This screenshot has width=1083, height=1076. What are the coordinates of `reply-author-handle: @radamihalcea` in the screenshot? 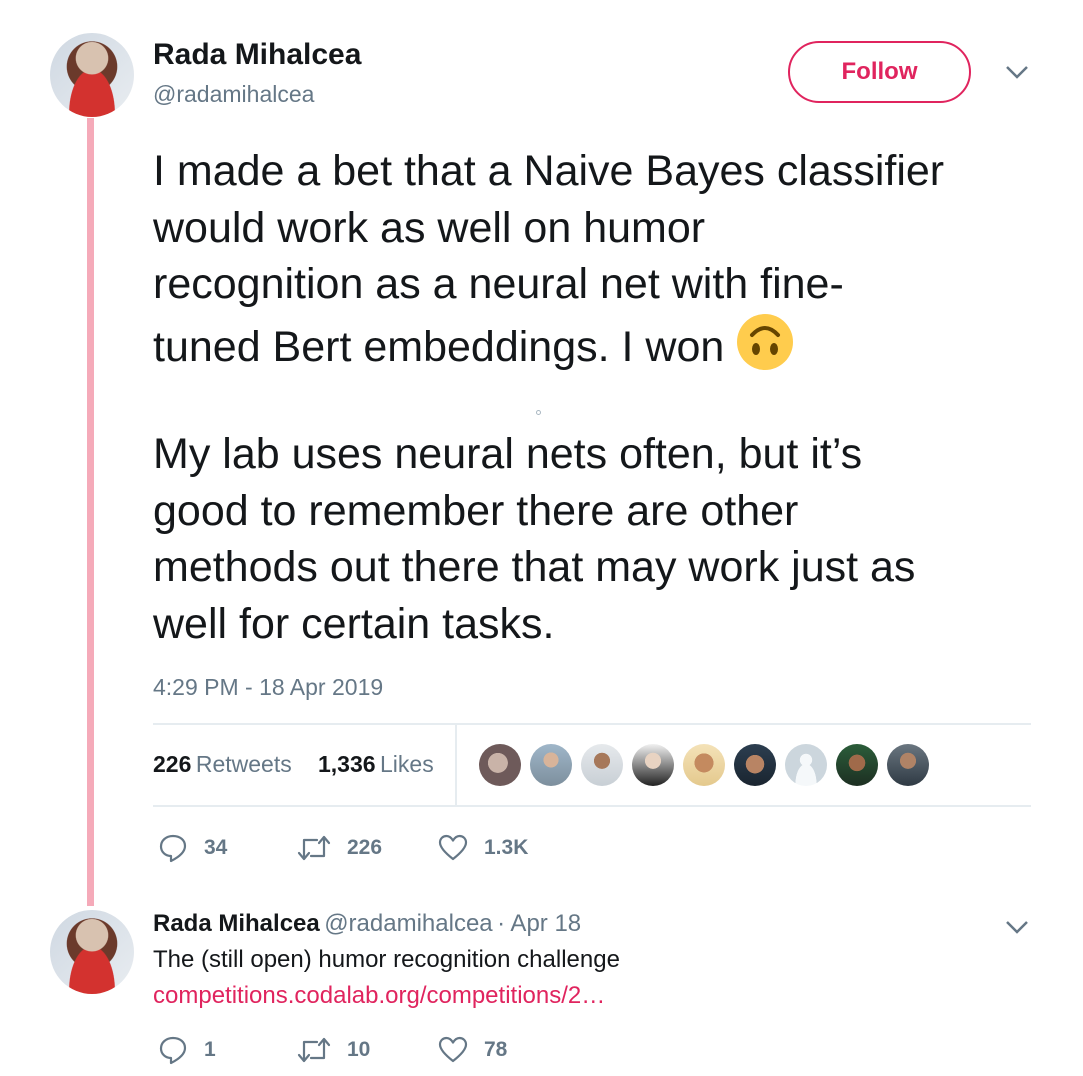 It's located at (408, 923).